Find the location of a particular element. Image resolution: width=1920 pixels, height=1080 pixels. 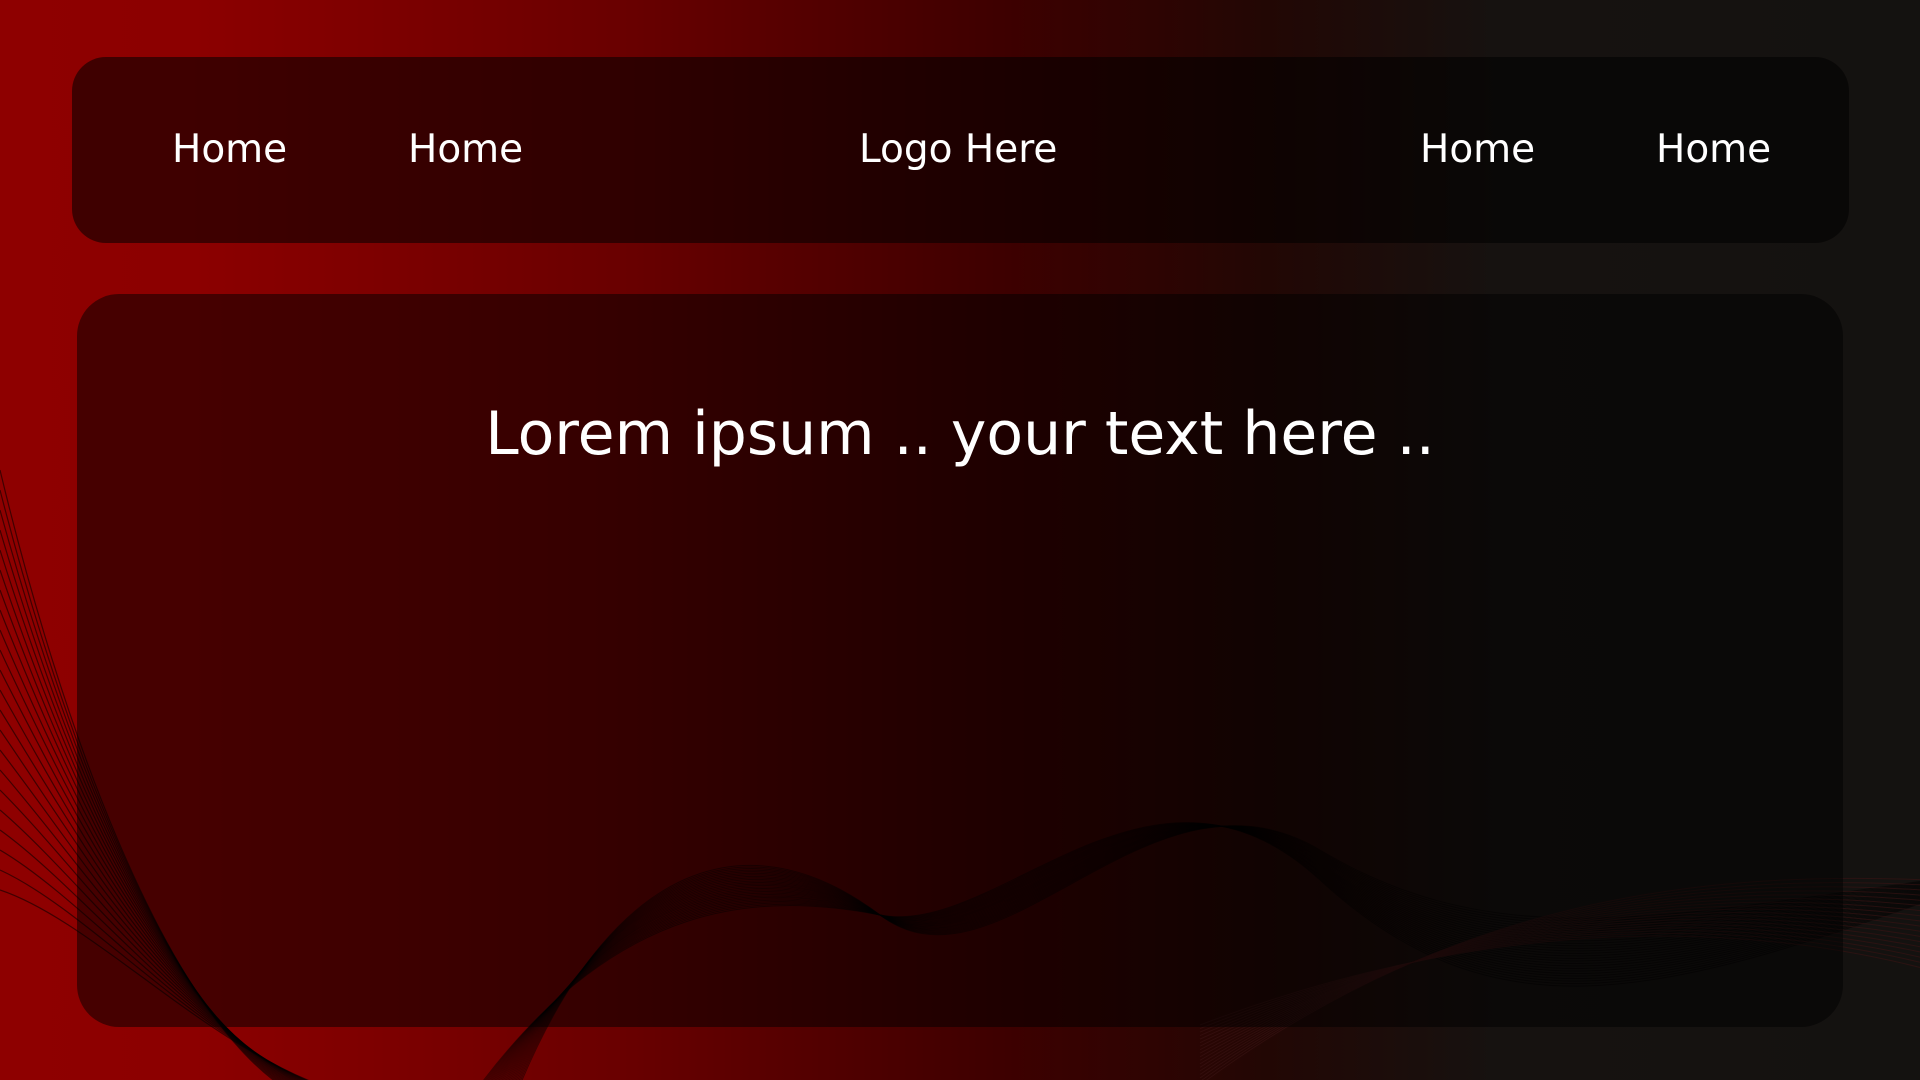

nav-link-home-3: Home is located at coordinates (1477, 150).